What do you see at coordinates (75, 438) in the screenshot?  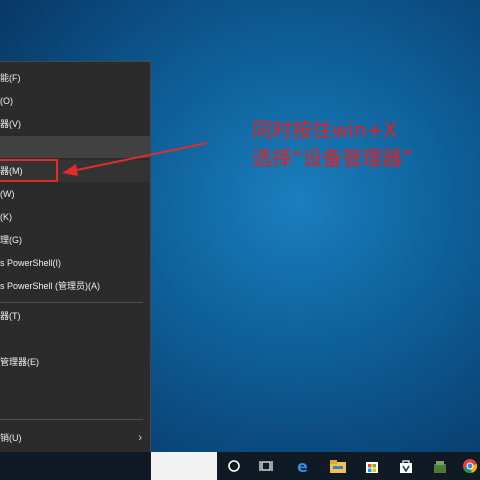 I see `menu-item-shutdown-signout: 销(U) ›` at bounding box center [75, 438].